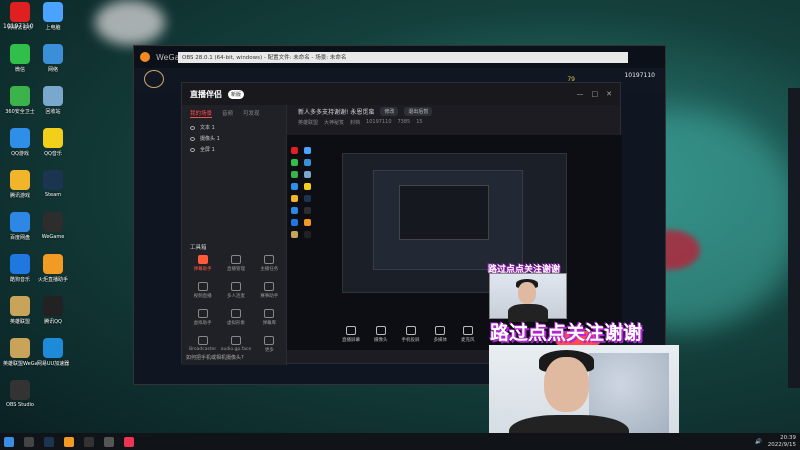 The height and width of the screenshot is (450, 800). Describe the element at coordinates (609, 94) in the screenshot. I see `close-icon: ✕` at that location.